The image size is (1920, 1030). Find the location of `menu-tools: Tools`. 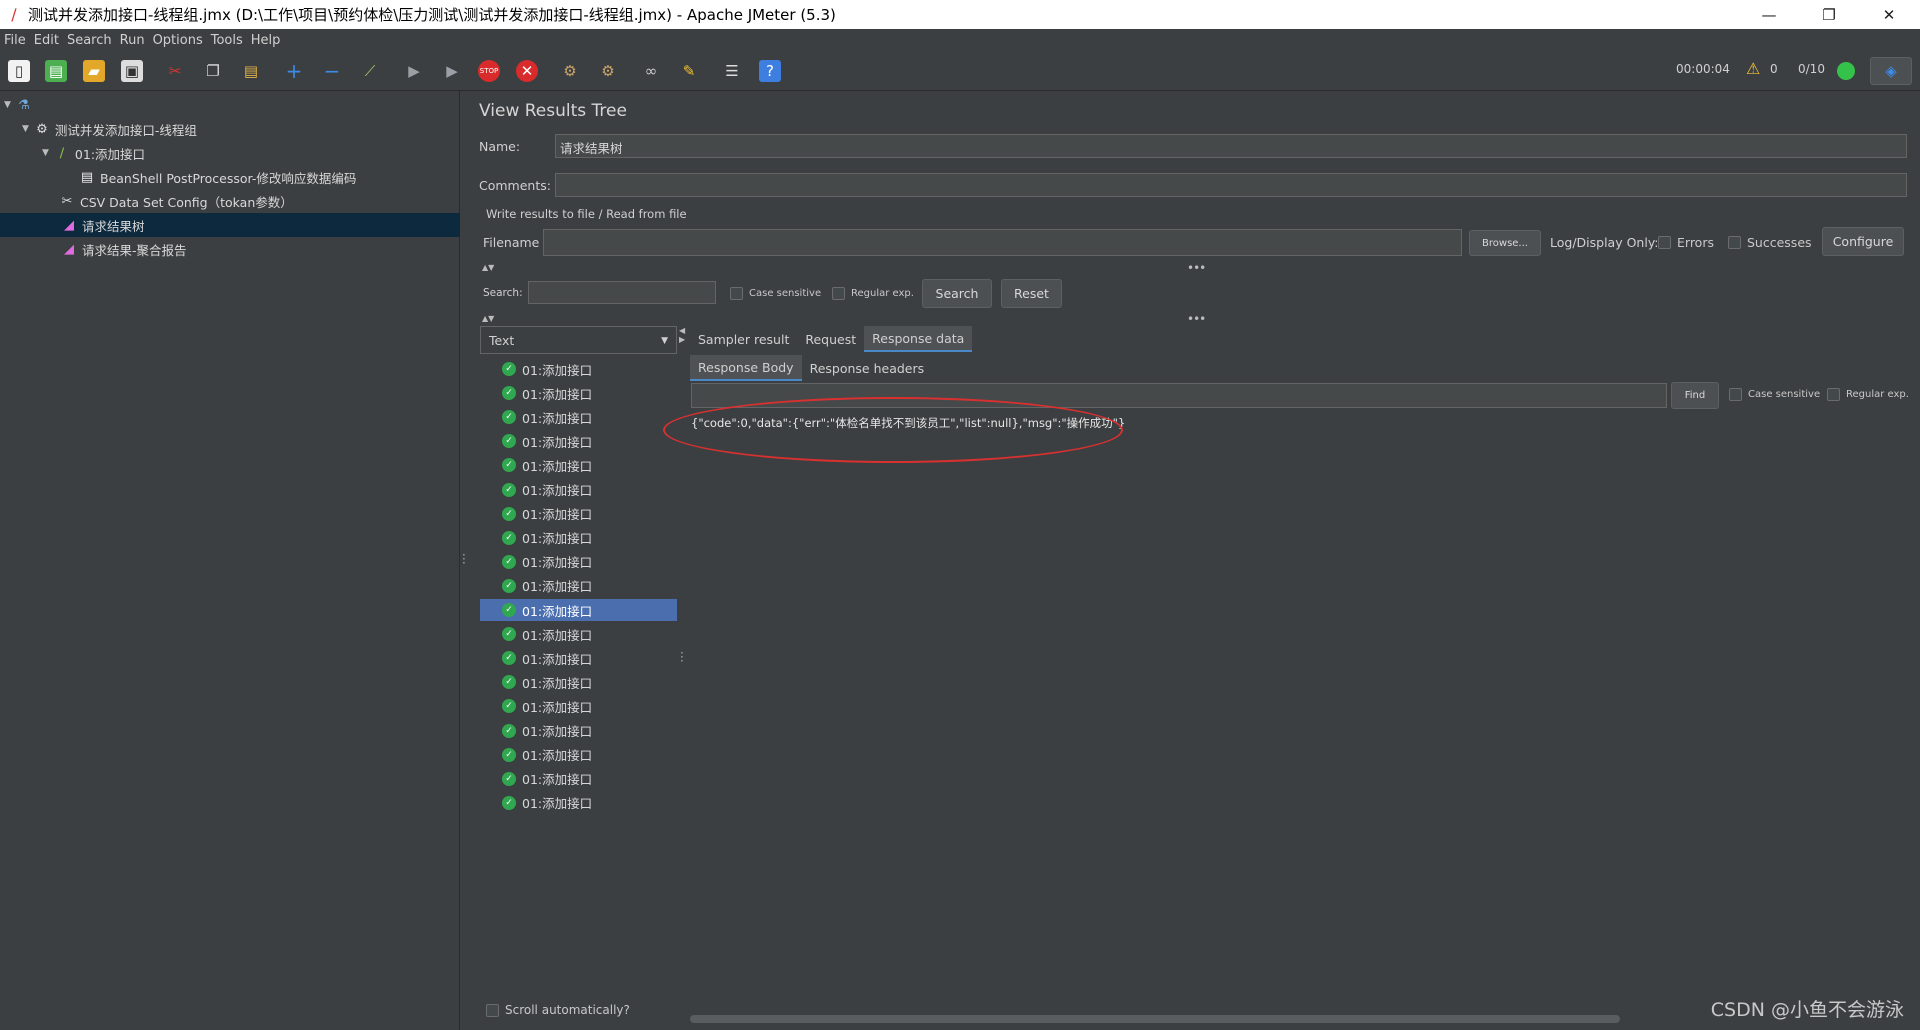

menu-tools: Tools is located at coordinates (227, 40).